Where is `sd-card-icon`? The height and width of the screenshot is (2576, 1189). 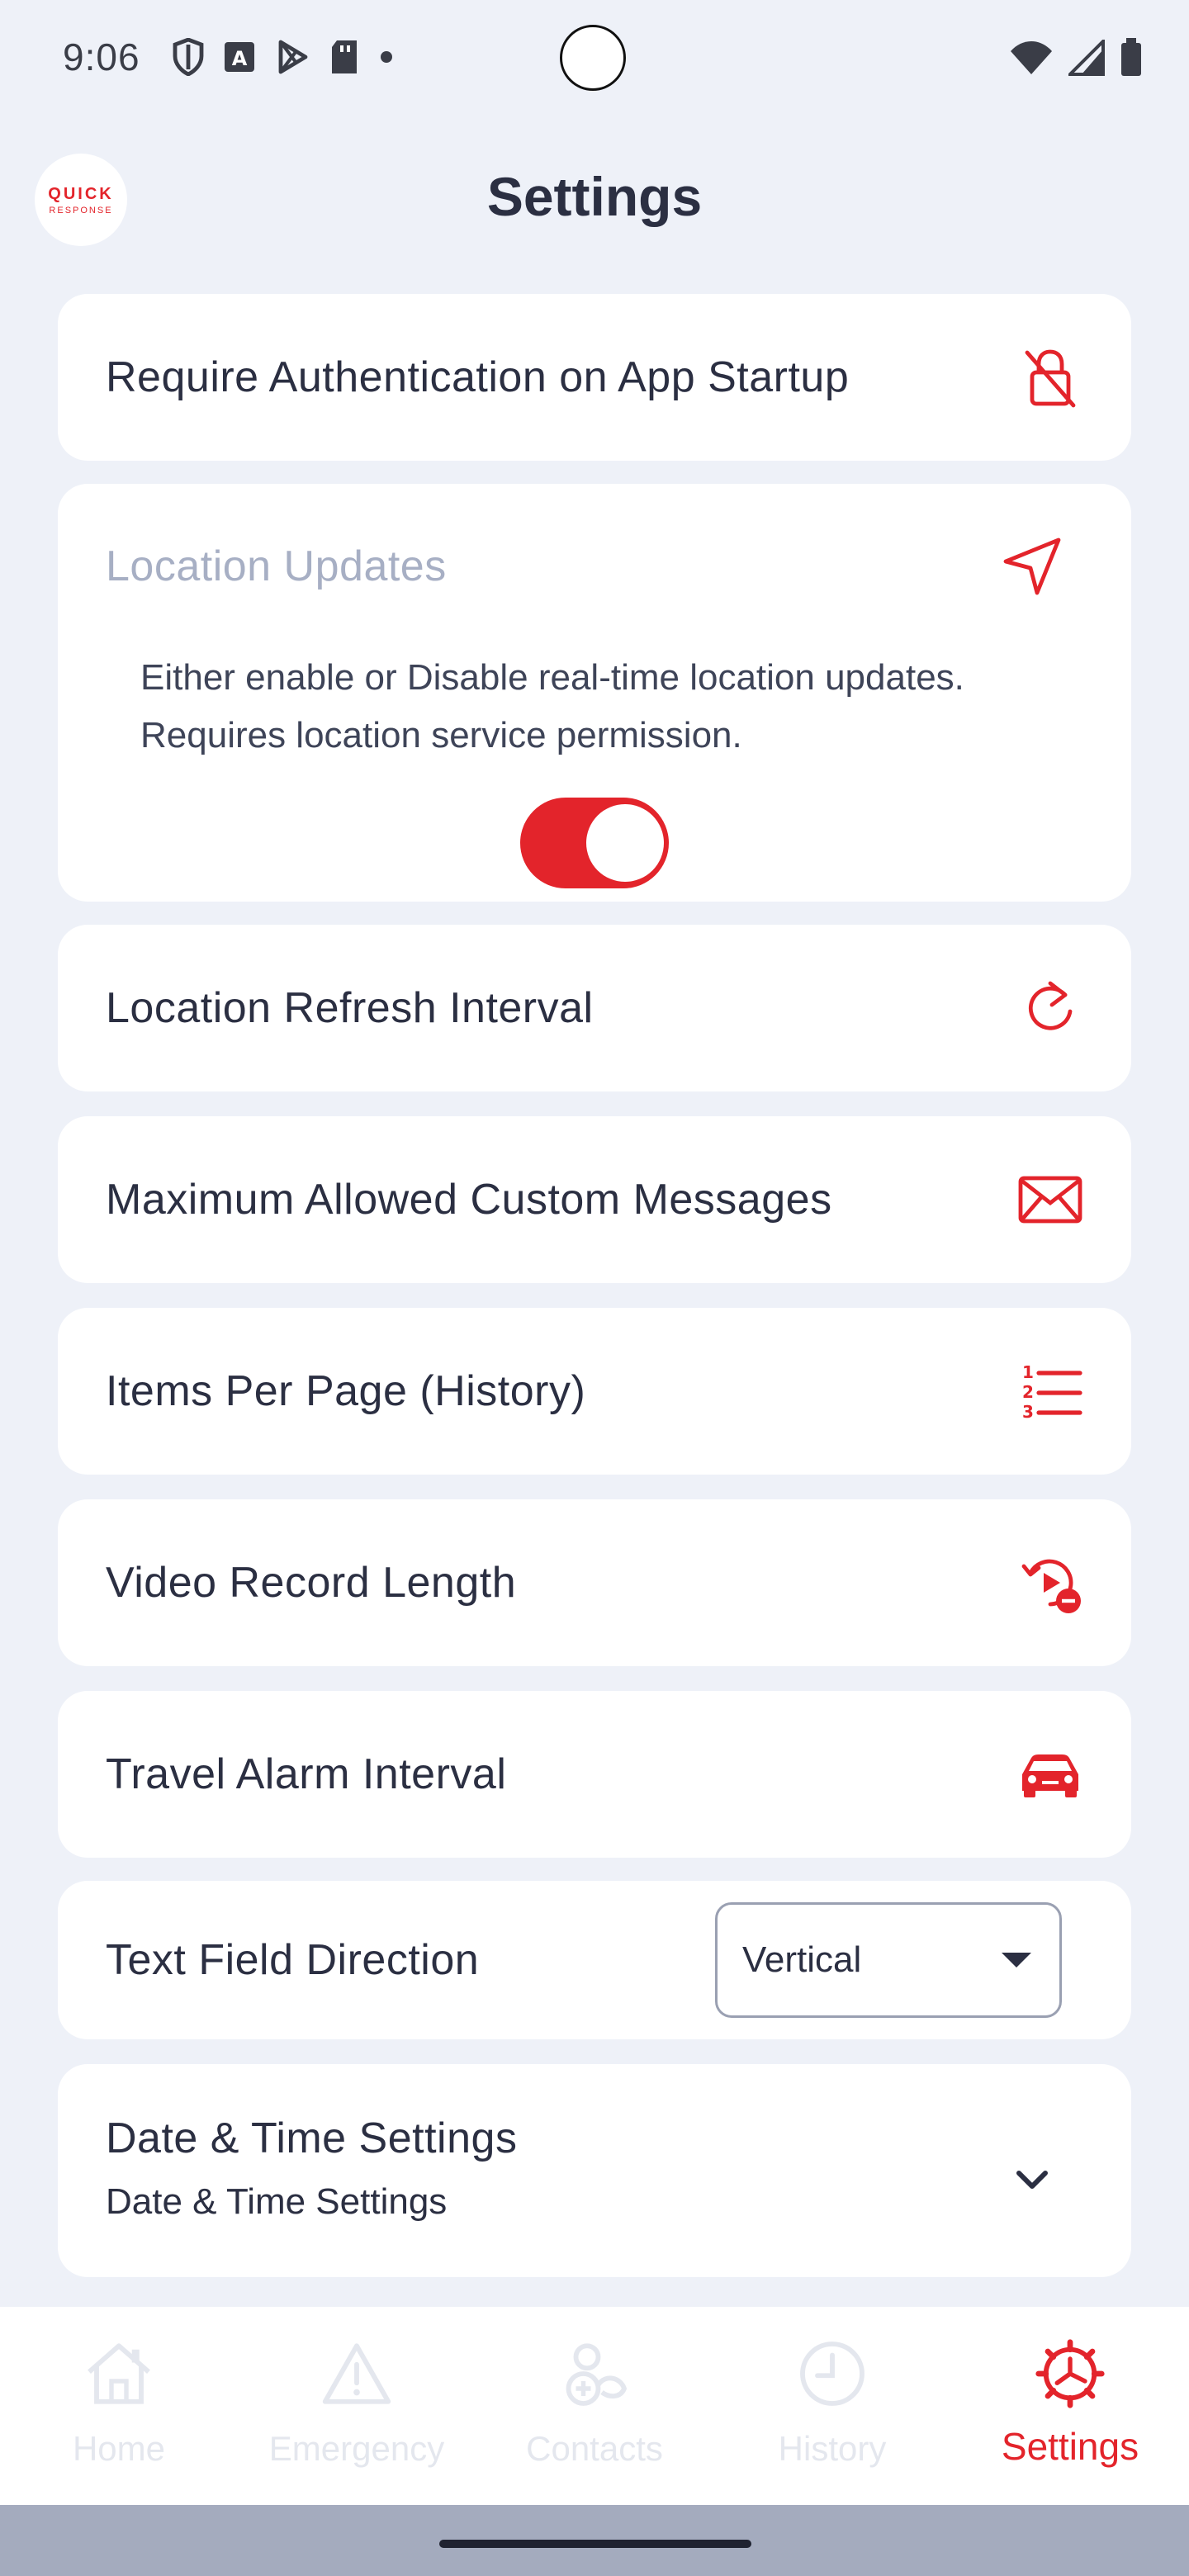
sd-card-icon is located at coordinates (344, 56).